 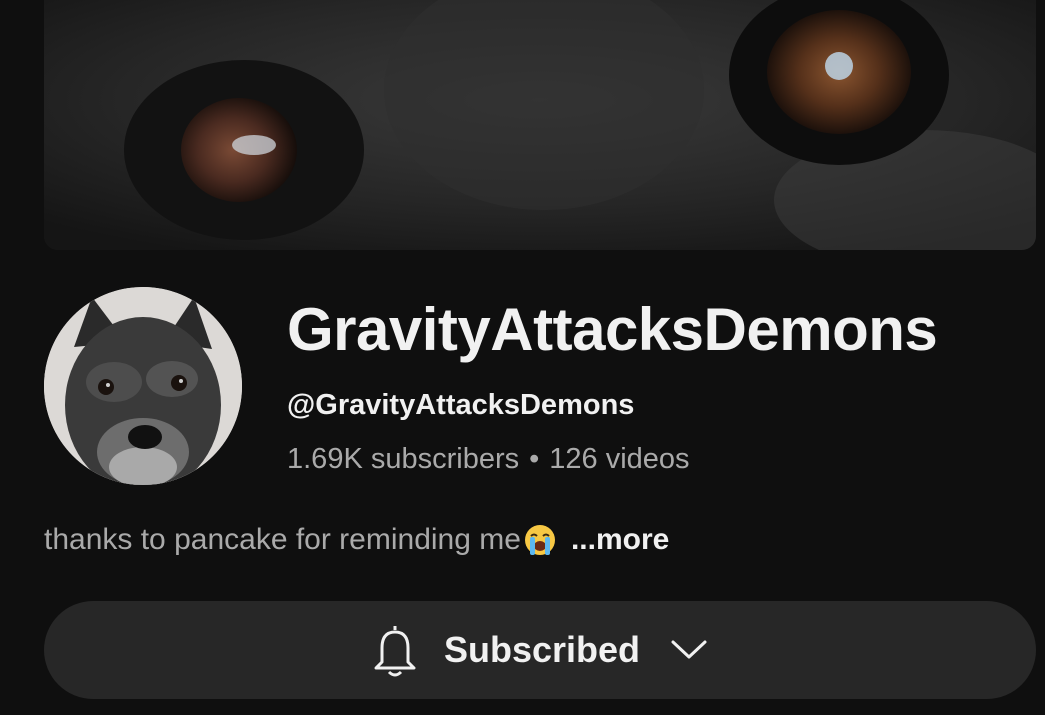 What do you see at coordinates (612, 329) in the screenshot?
I see `channel-name: GravityAttacksDemons` at bounding box center [612, 329].